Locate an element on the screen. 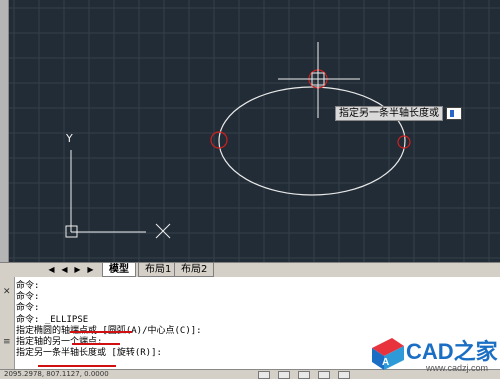 Image resolution: width=500 pixels, height=379 pixels. dynamic-input-field is located at coordinates (454, 113).